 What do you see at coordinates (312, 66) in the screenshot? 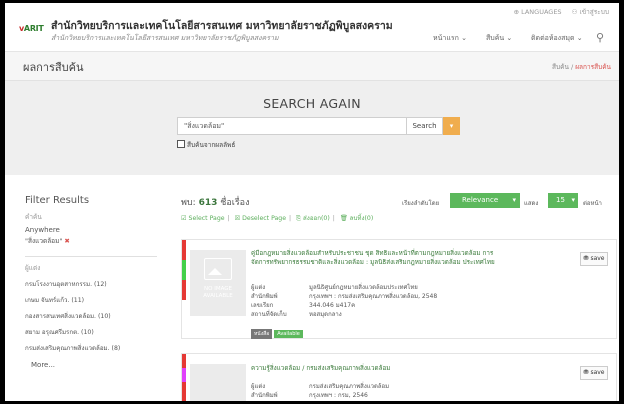
I see `page-title-bar: ผลการสืบค้น สืบค้น / ผลการสืบค้น` at bounding box center [312, 66].